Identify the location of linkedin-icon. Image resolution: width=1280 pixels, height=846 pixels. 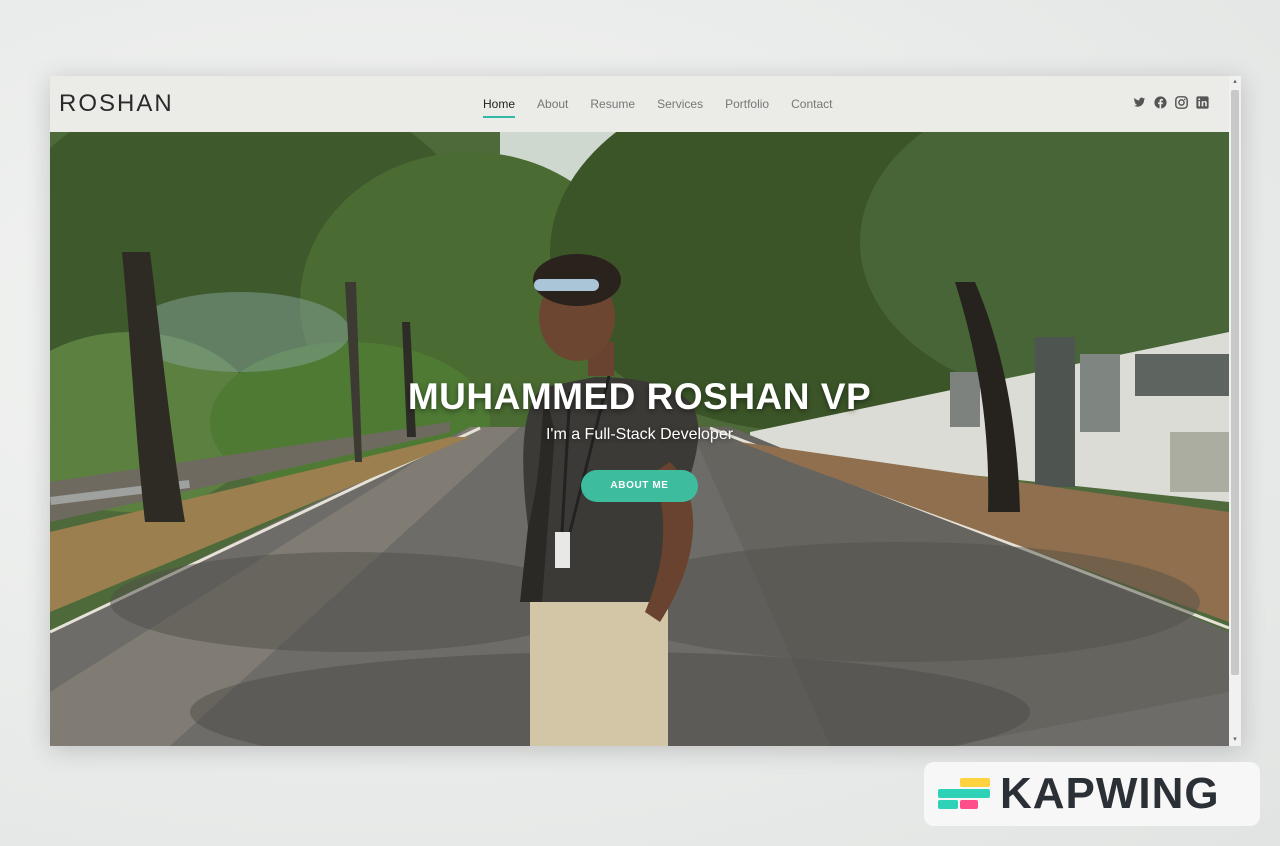
(1202, 102).